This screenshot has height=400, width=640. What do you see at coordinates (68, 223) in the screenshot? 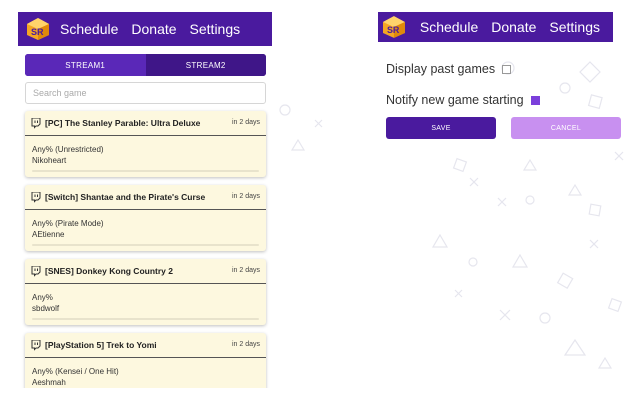
I see `game-category: Any% (Pirate Mode)` at bounding box center [68, 223].